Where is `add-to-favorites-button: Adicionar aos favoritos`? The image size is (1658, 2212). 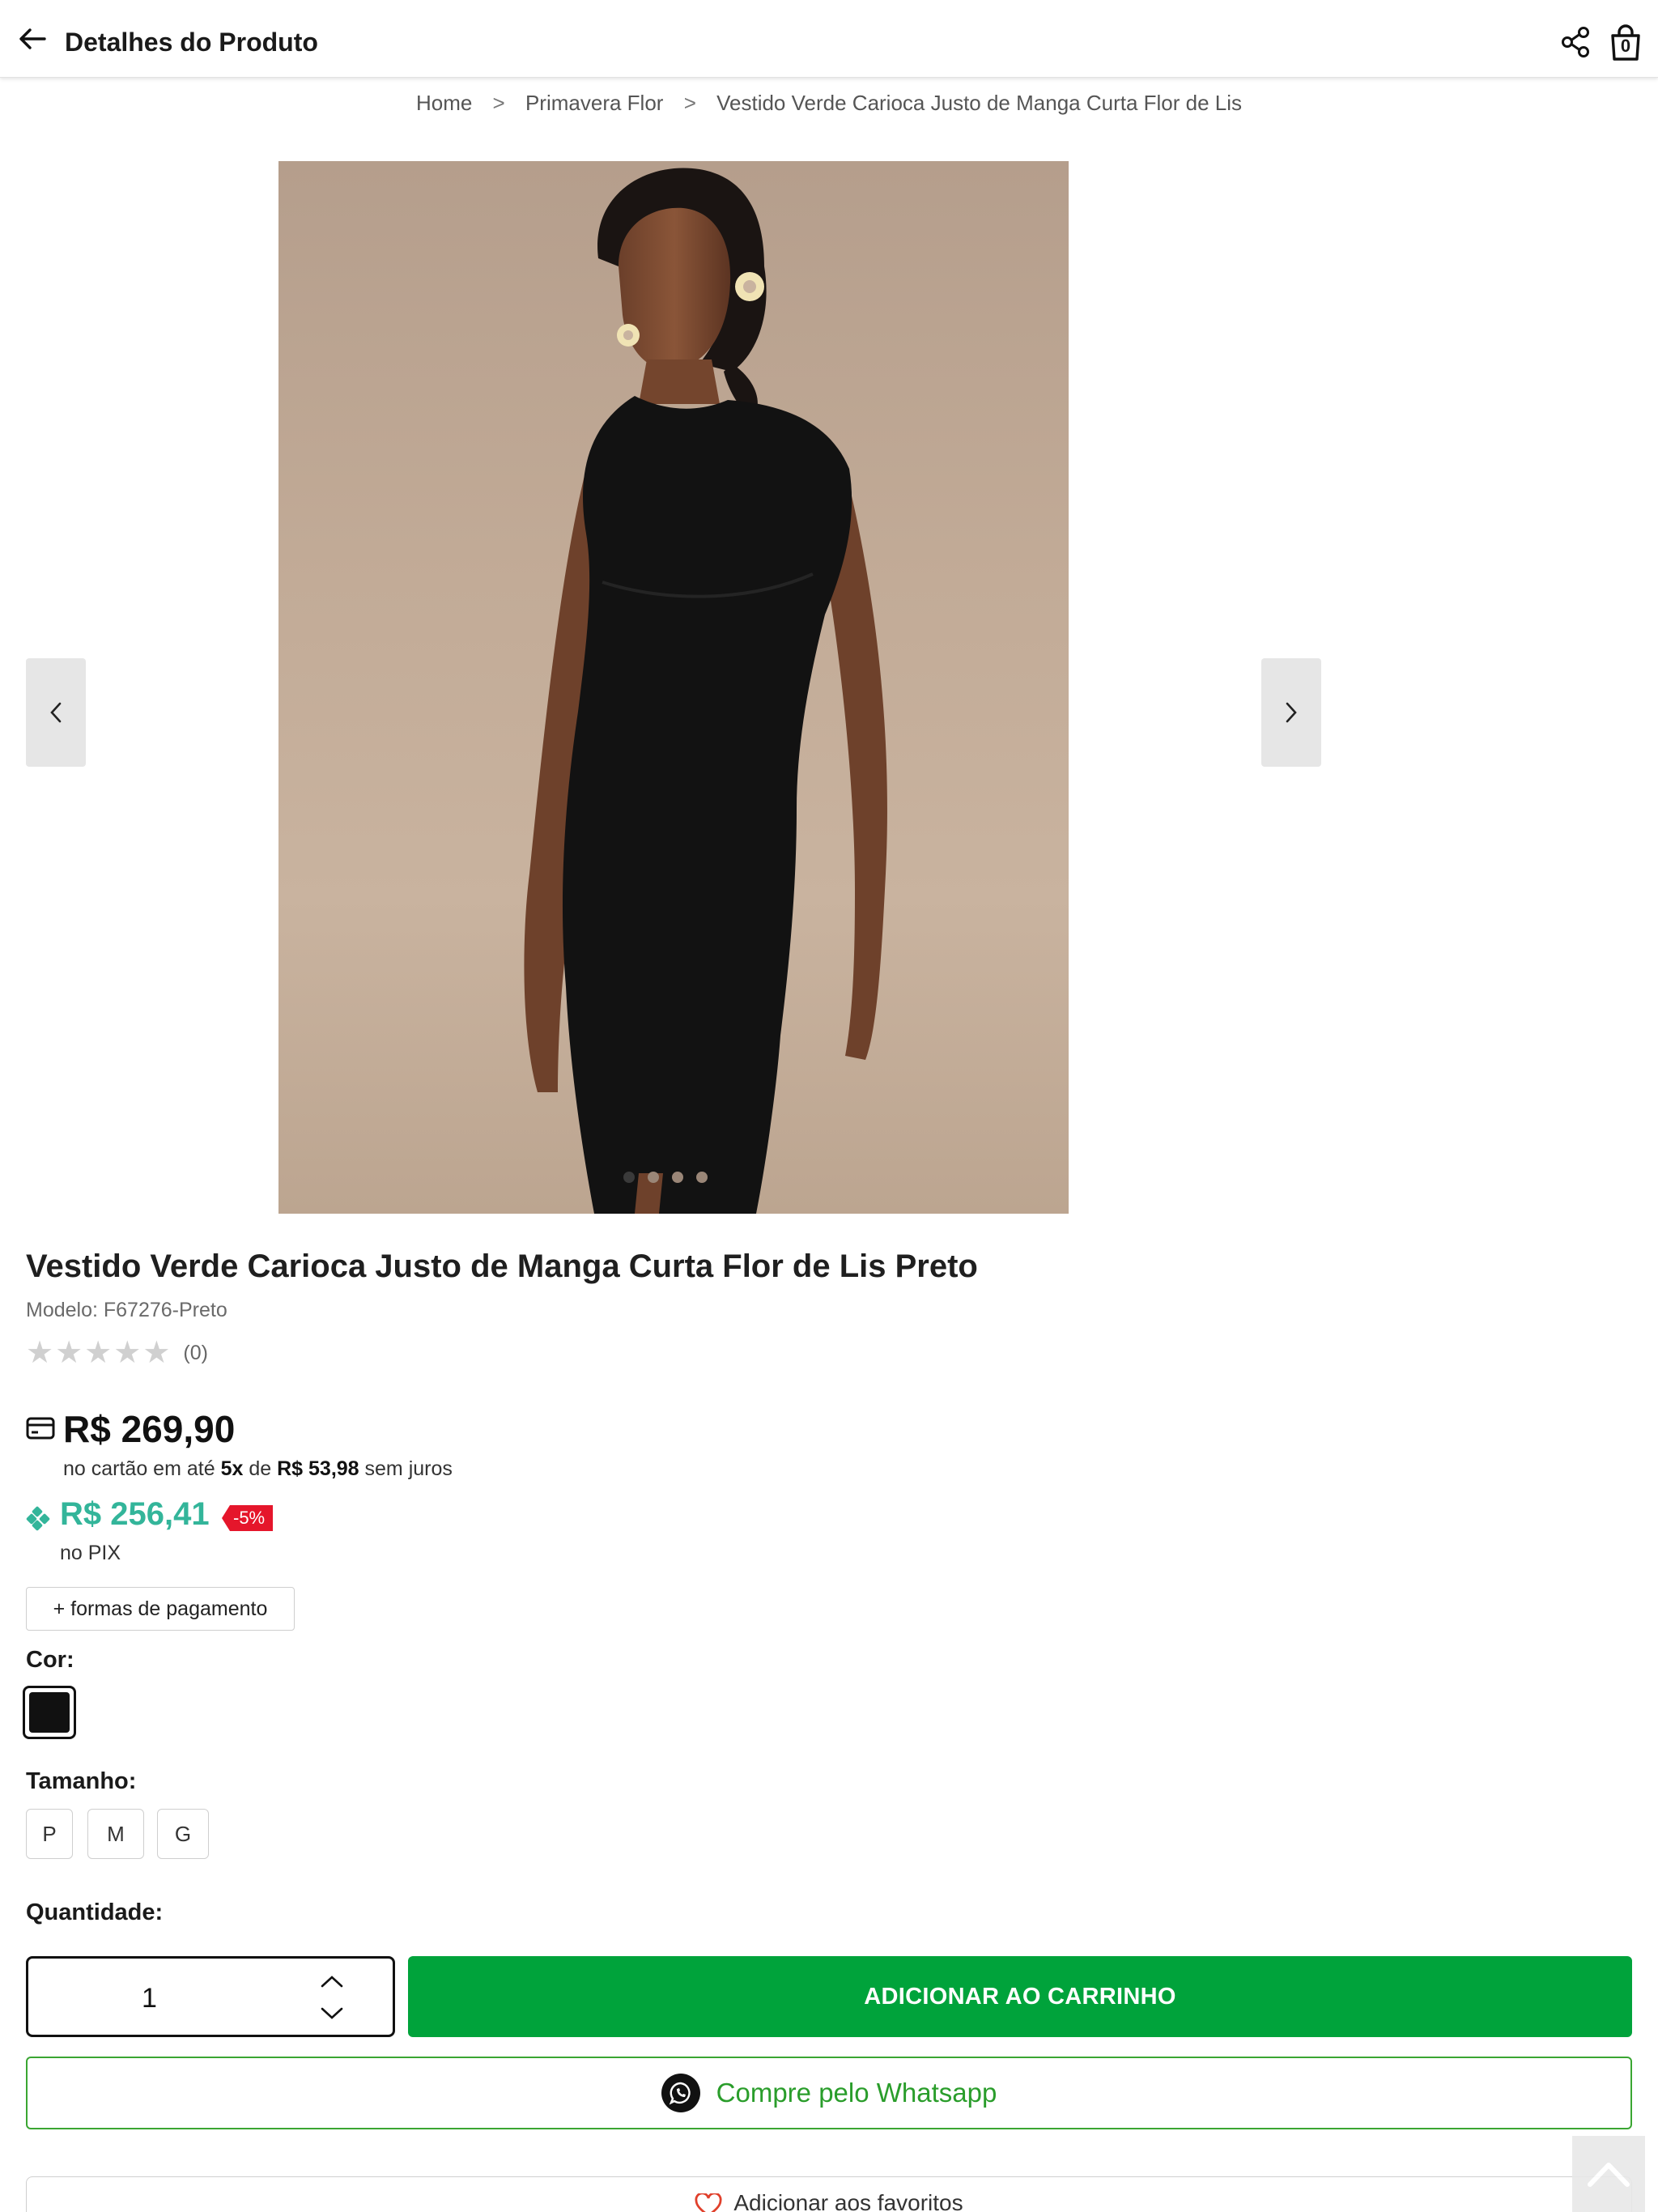 add-to-favorites-button: Adicionar aos favoritos is located at coordinates (829, 2194).